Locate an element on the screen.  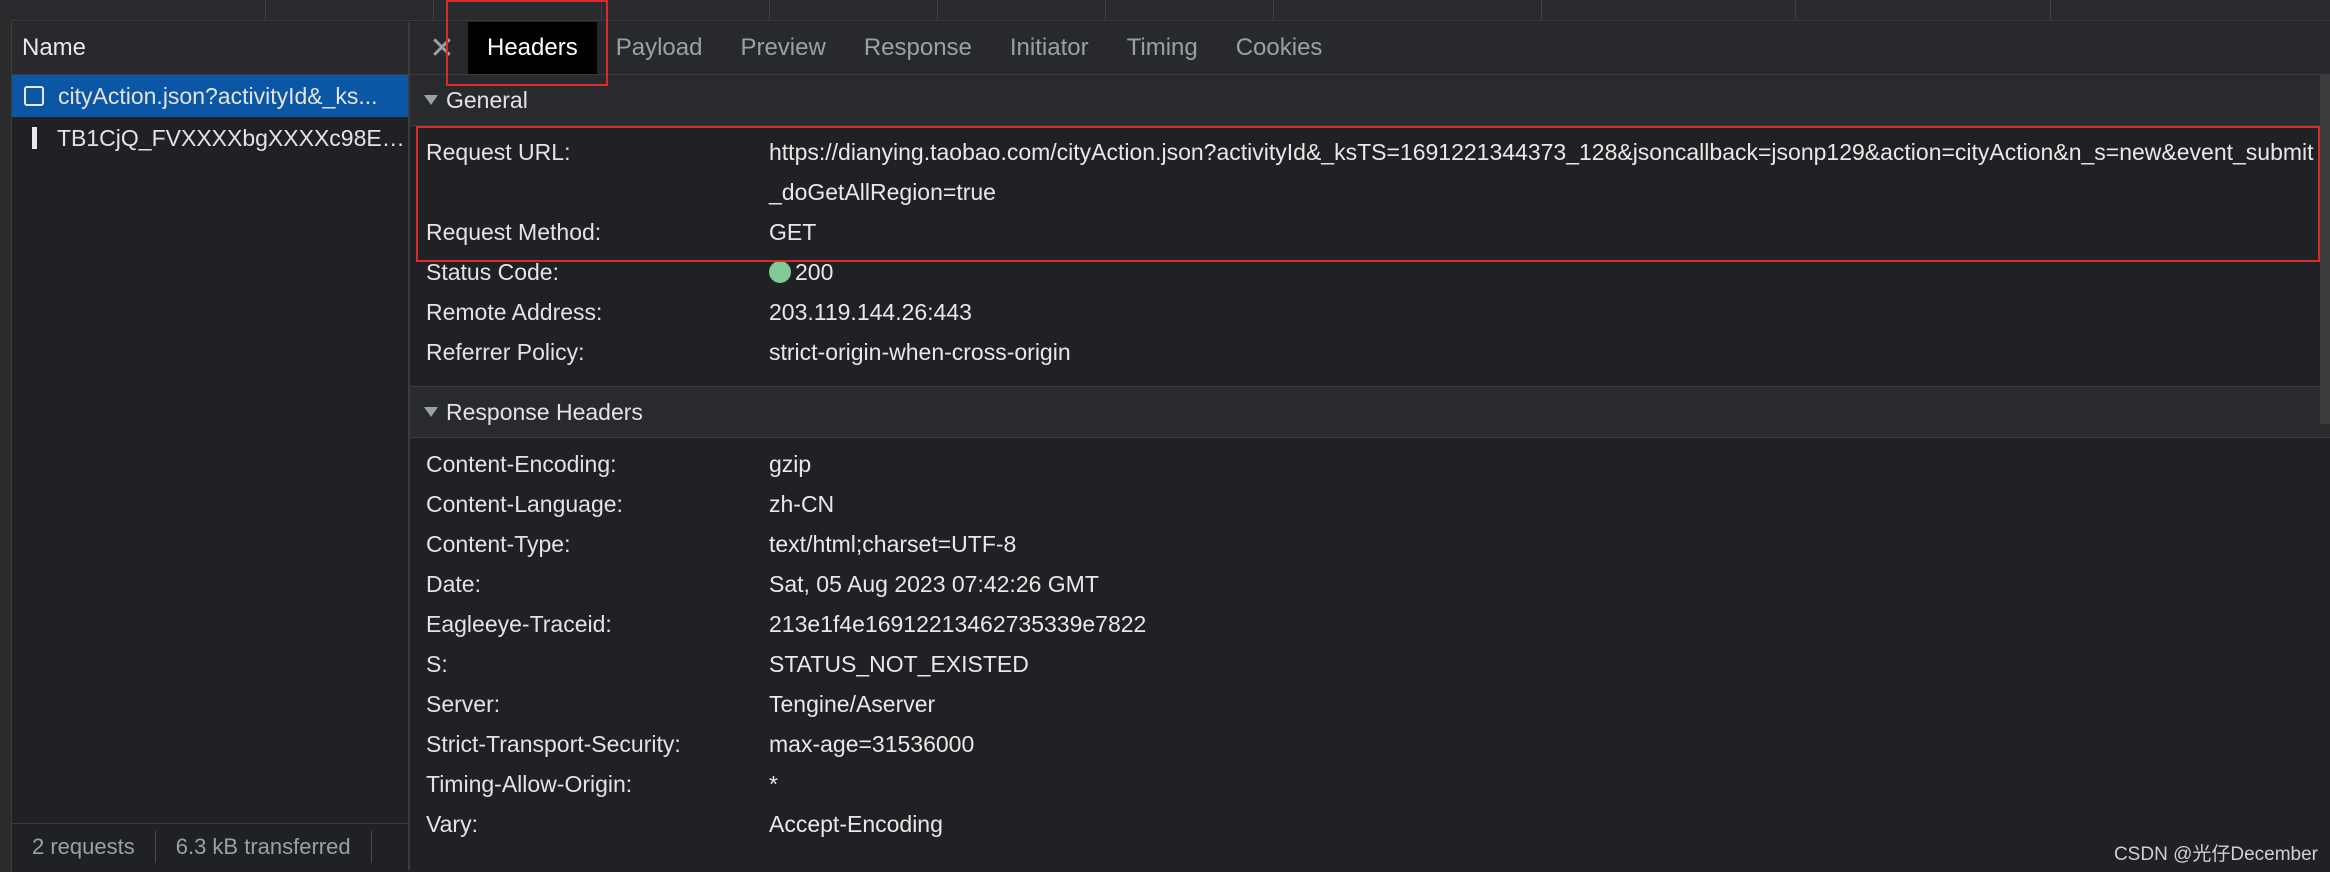
tab-initiator: Initiator is located at coordinates (1049, 48).